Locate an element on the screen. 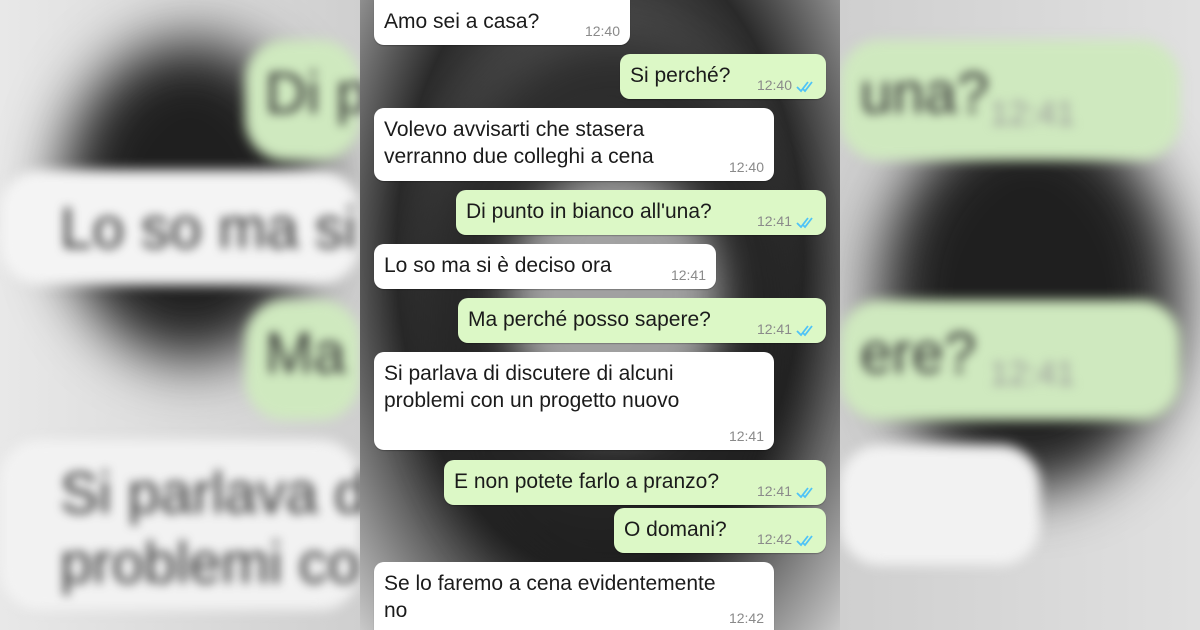 The height and width of the screenshot is (630, 1200). backdrop-text: una? is located at coordinates (925, 93).